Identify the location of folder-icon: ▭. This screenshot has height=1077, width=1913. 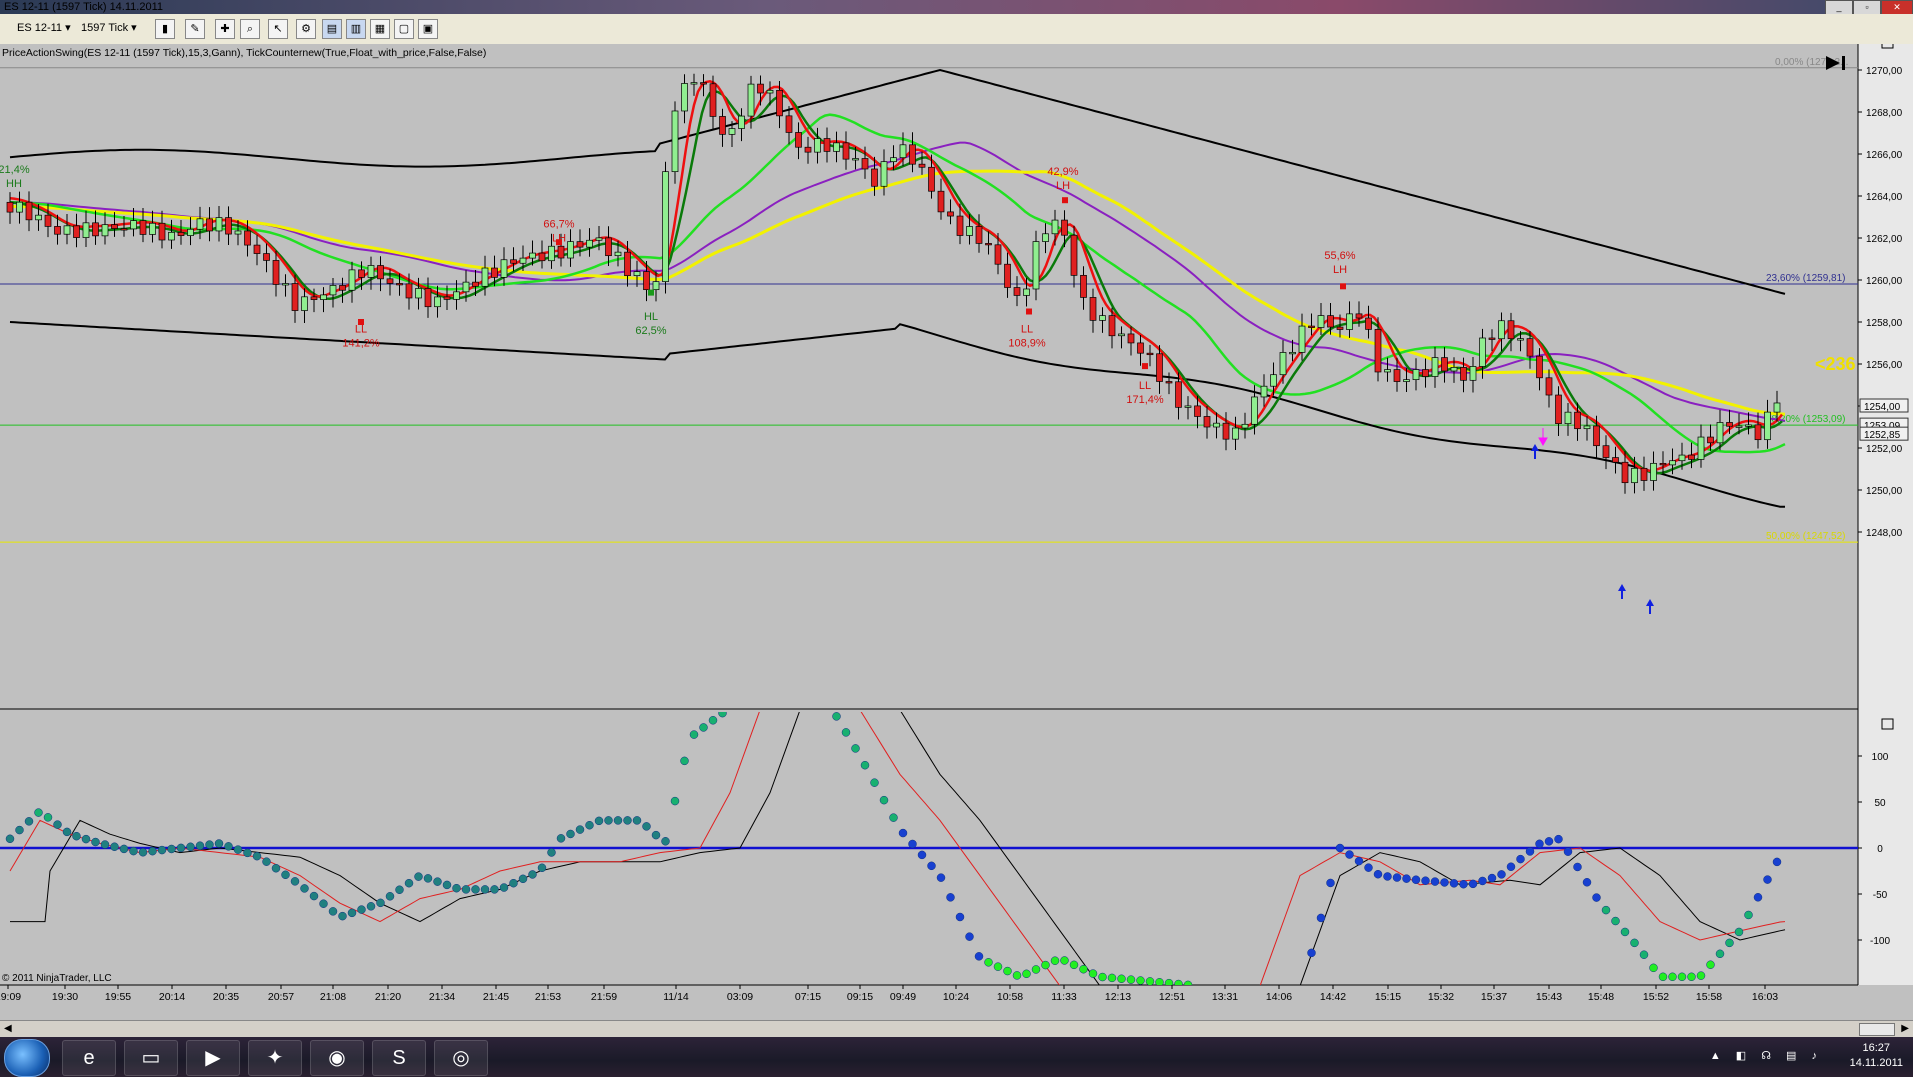
(151, 1058).